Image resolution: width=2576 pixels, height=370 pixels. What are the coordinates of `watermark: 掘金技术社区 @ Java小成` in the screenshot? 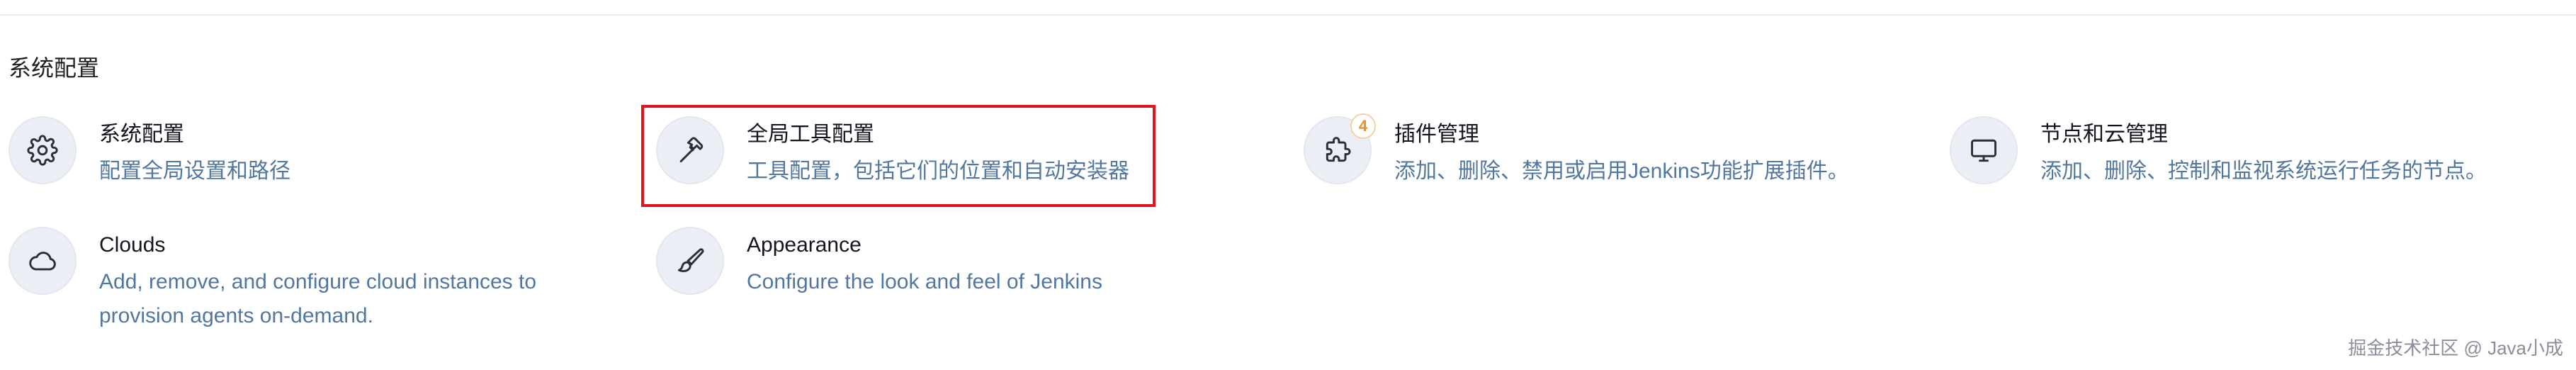 It's located at (2455, 348).